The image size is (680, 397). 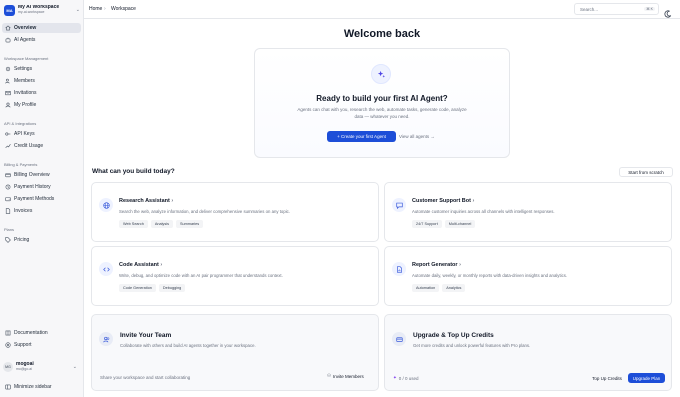 What do you see at coordinates (361, 136) in the screenshot?
I see `create-agent-button: + Create your first Agent` at bounding box center [361, 136].